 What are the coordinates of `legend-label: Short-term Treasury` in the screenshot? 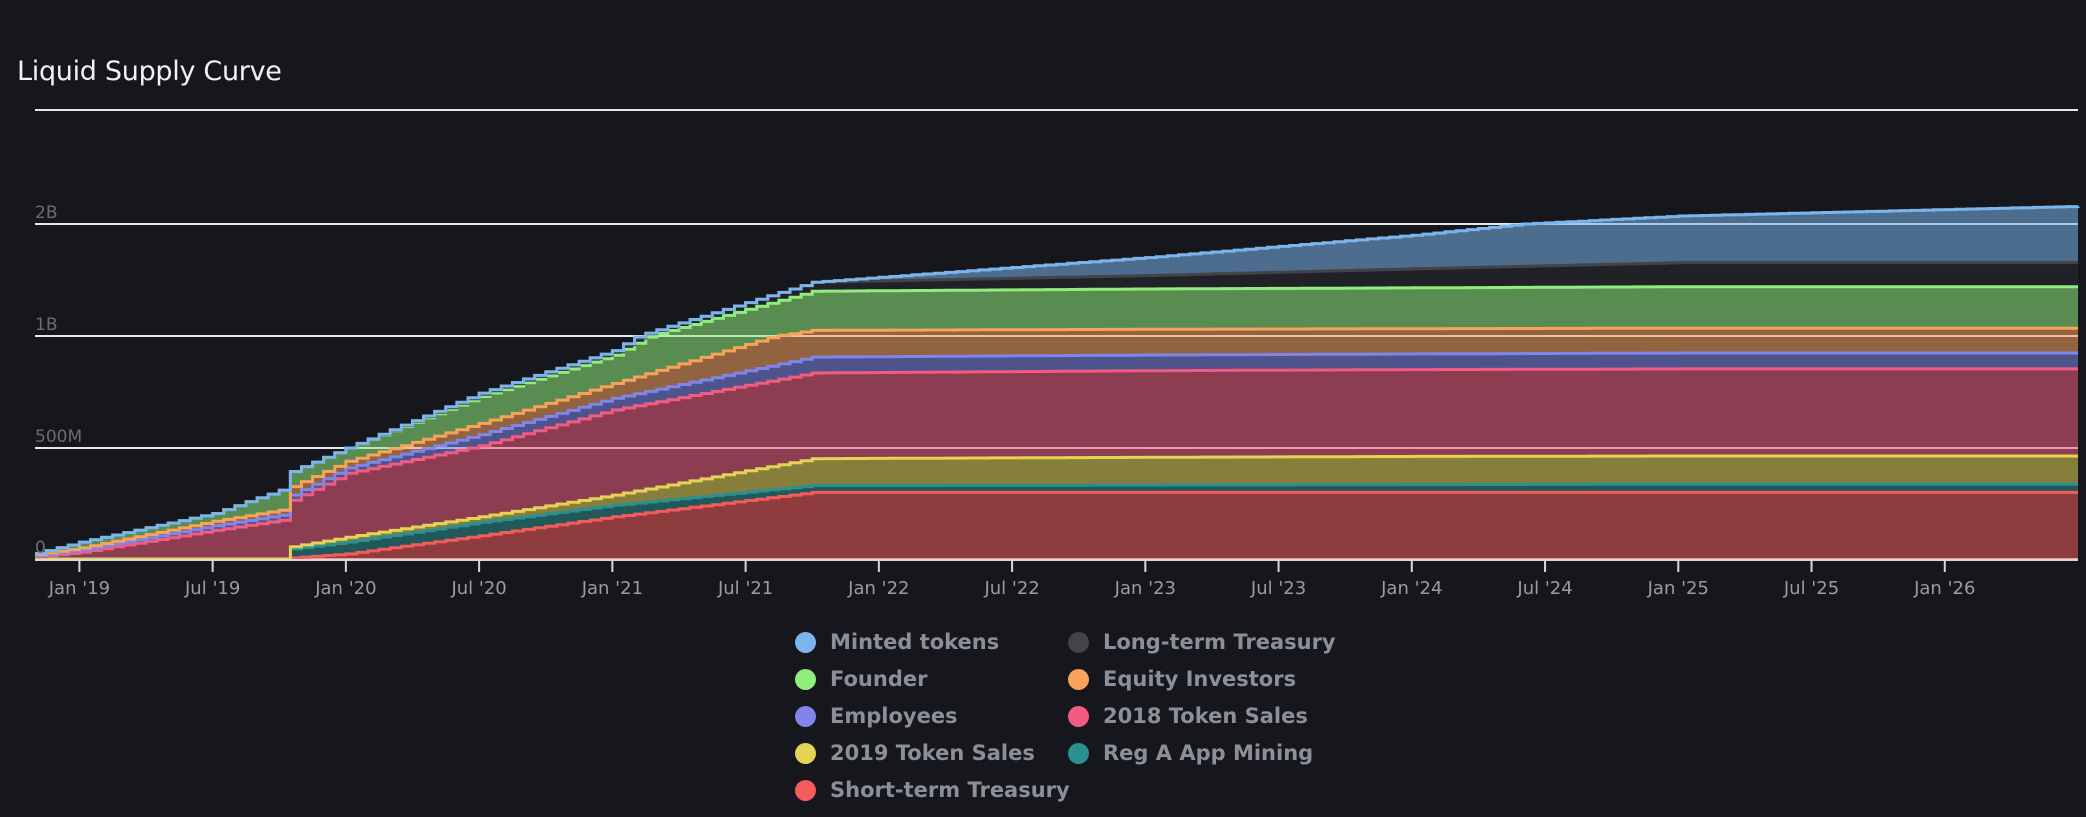 It's located at (950, 790).